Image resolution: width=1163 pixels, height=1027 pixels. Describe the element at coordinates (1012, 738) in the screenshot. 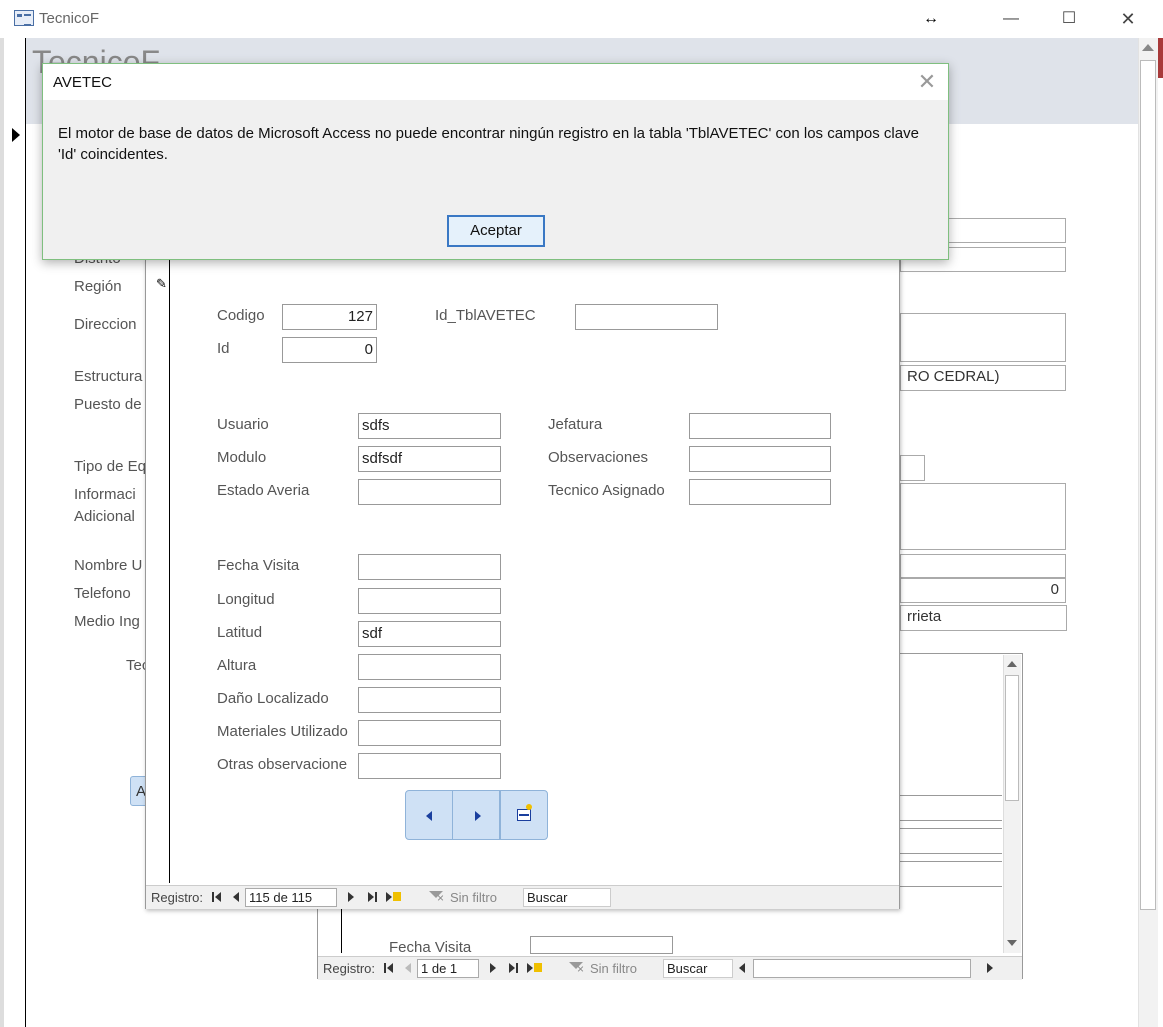

I see `lower-scroll-thumb` at that location.